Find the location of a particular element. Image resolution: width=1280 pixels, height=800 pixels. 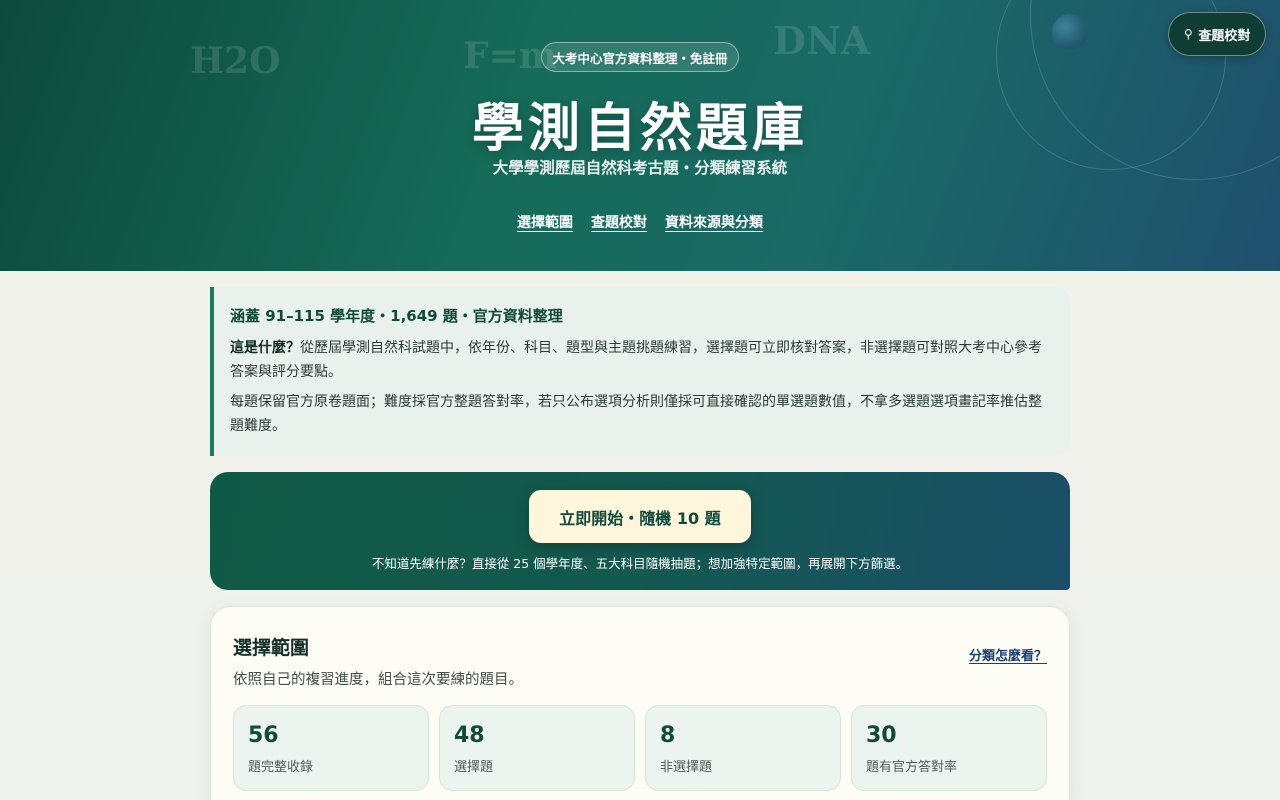

h2o-decoration: H2O is located at coordinates (235, 61).